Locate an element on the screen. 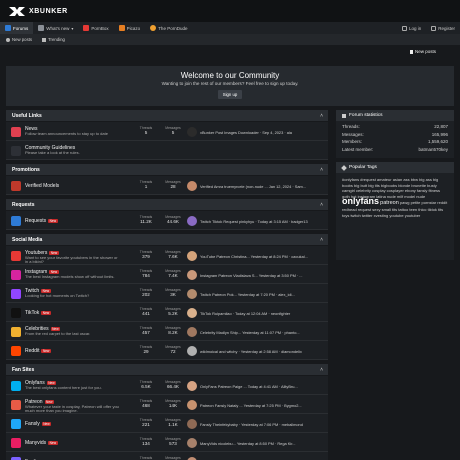 The image size is (460, 460). forum-node-title: Reddit New is located at coordinates (38, 351).